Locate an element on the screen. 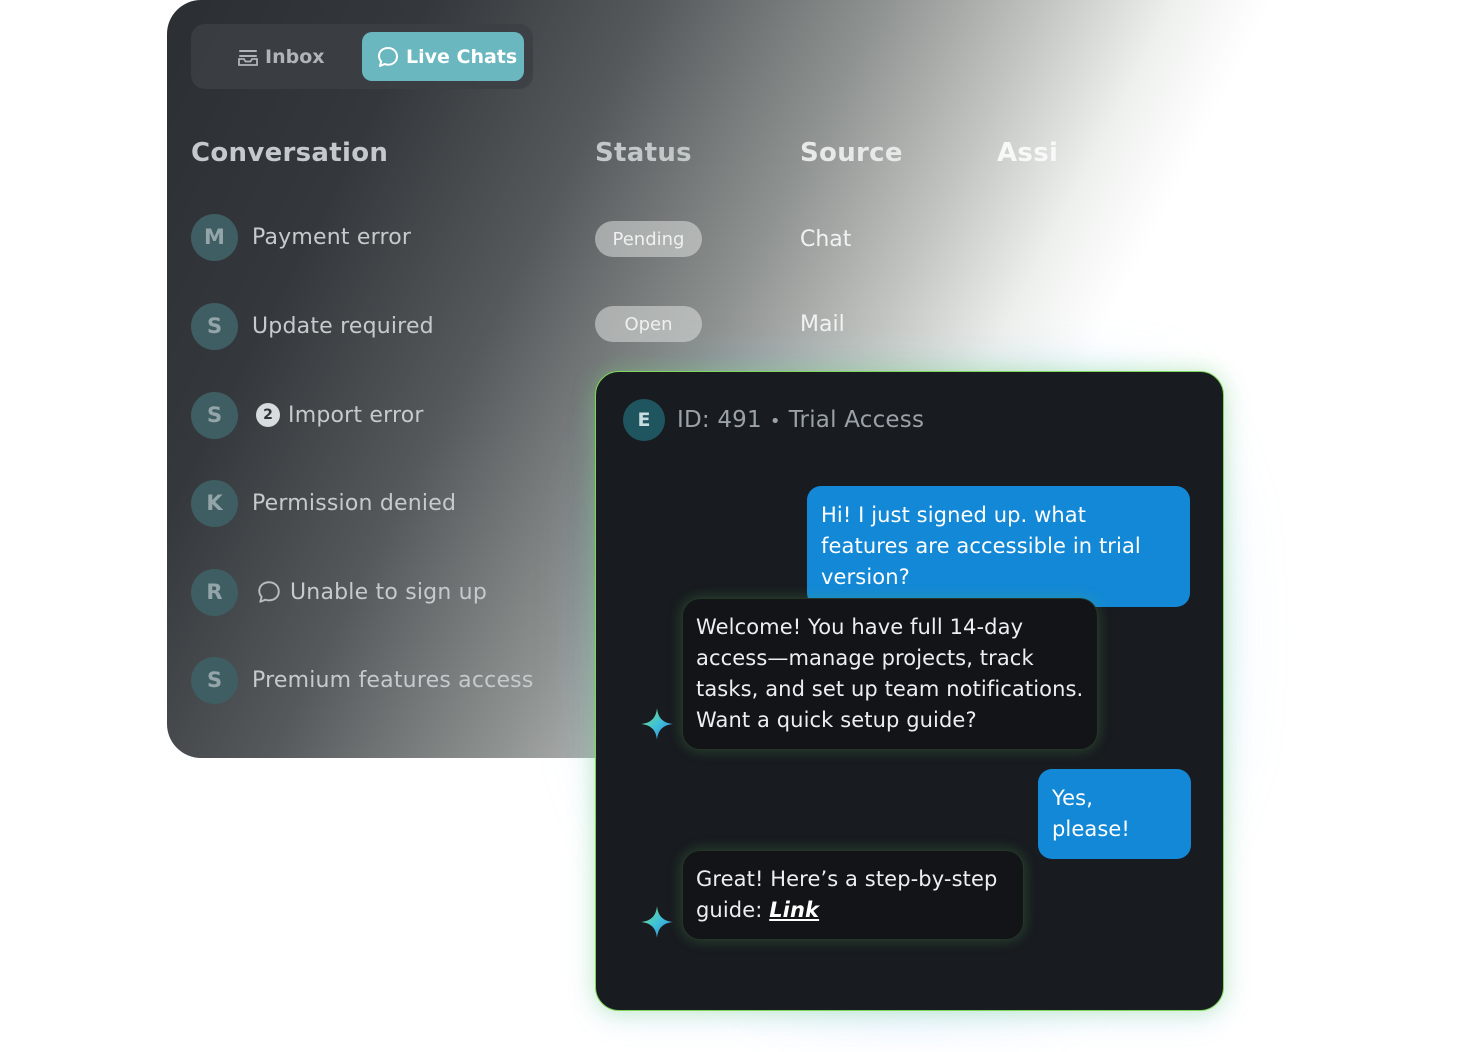 This screenshot has width=1480, height=1052. conversation-row: M Payment error is located at coordinates (301, 237).